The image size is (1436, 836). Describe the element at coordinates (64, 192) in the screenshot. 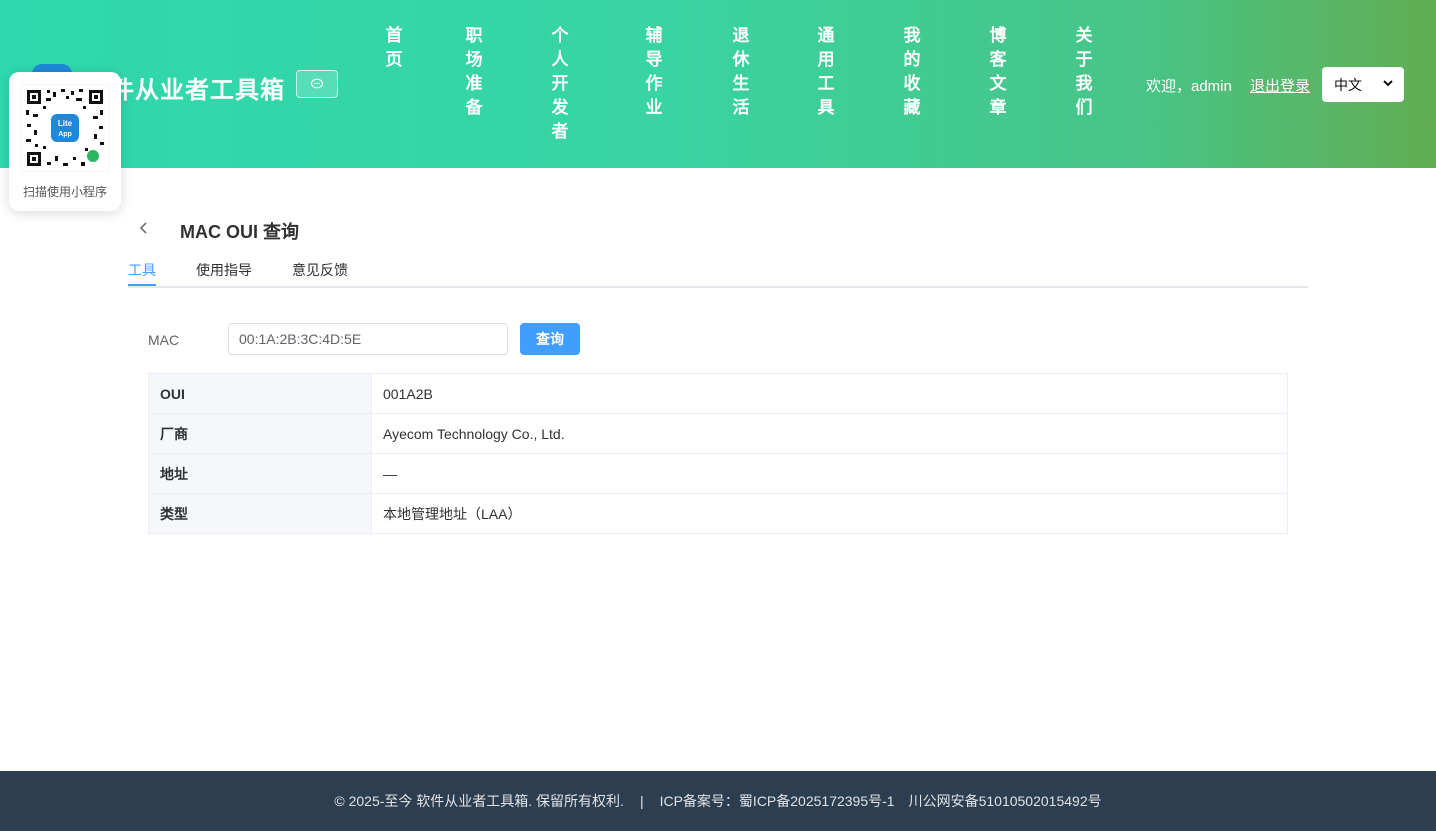

I see `qr-caption: 扫描使用小程序` at that location.